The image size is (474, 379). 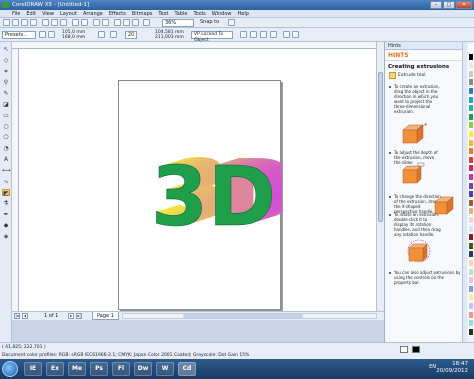 I want to click on ellipse-tool-icon: ○, so click(x=6, y=126).